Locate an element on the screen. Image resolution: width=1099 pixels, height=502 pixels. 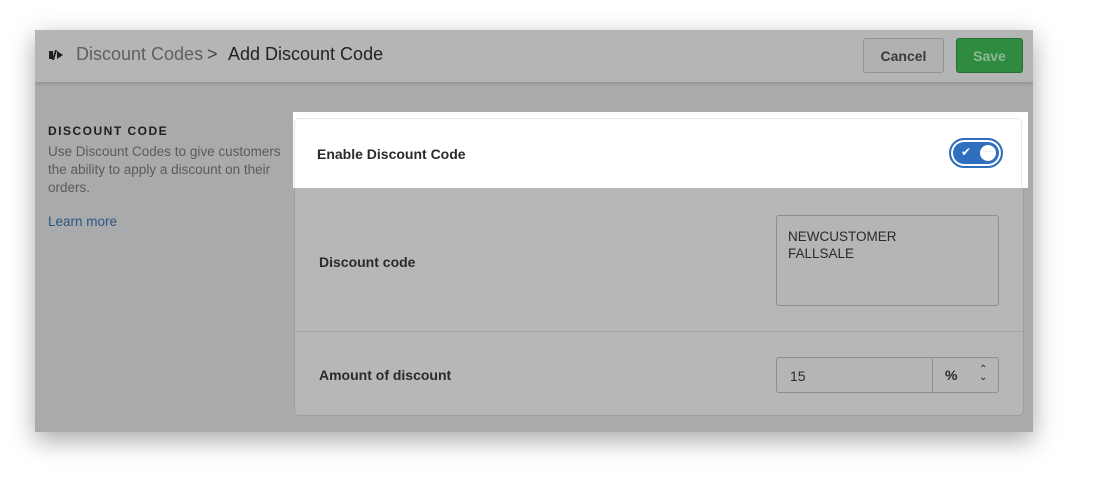
enable-label: Enable Discount Code is located at coordinates (391, 154).